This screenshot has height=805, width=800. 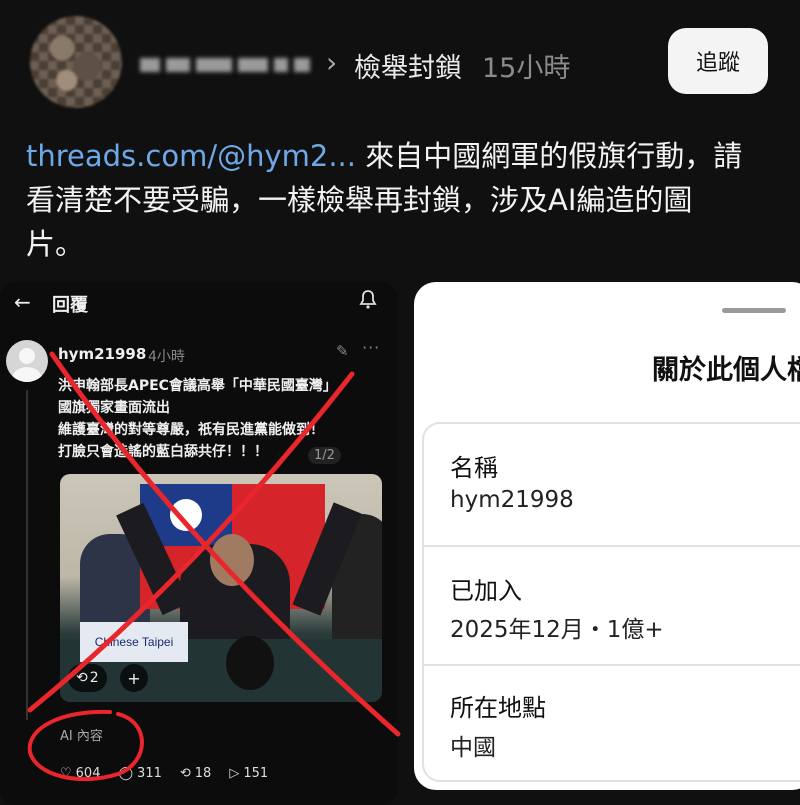 I want to click on like-button: ♡ 604, so click(x=80, y=773).